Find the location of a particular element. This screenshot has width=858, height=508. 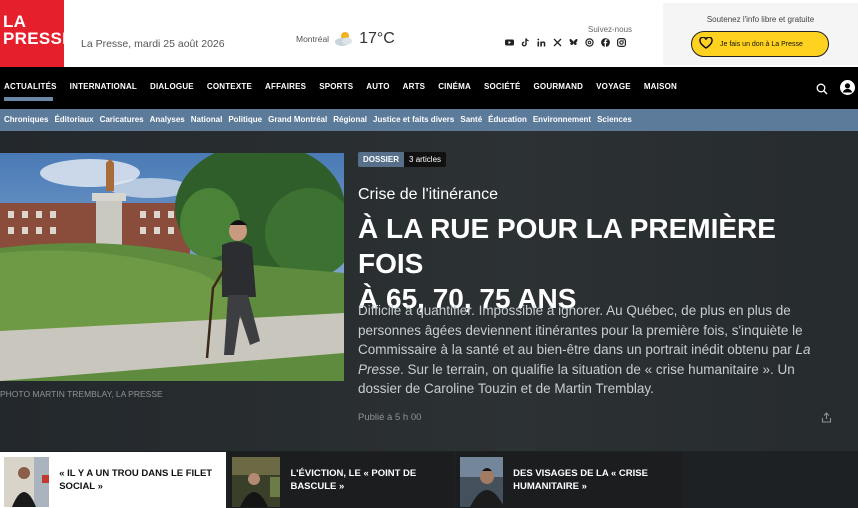

dossier-tag: DOSSIER is located at coordinates (381, 159).